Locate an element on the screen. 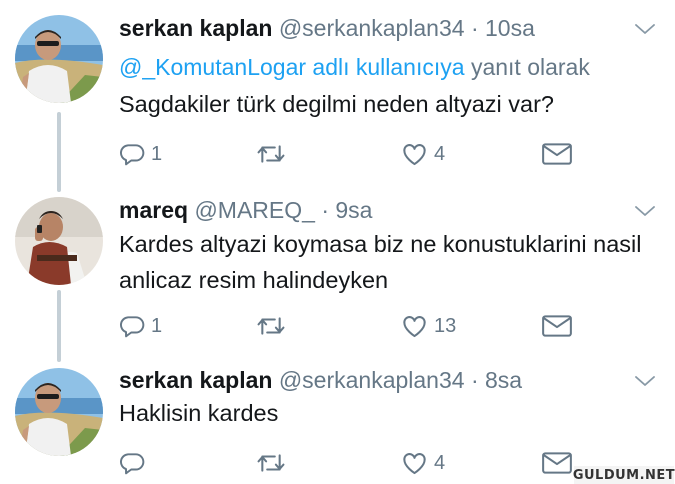 This screenshot has height=484, width=675. tweet-time: 8sa is located at coordinates (503, 380).